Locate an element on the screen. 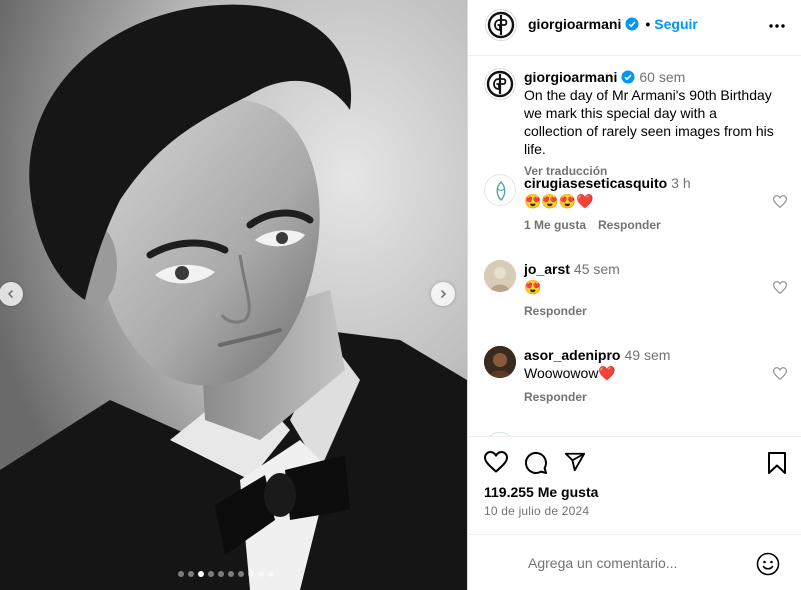 The image size is (801, 590). comment-time: 49 sem is located at coordinates (647, 355).